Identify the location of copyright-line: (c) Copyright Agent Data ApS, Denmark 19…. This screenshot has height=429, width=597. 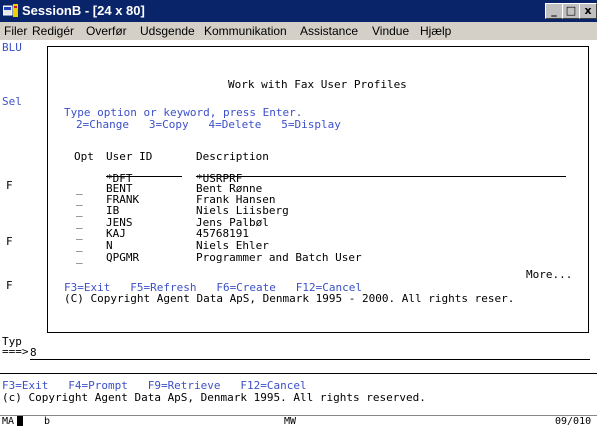
(214, 397).